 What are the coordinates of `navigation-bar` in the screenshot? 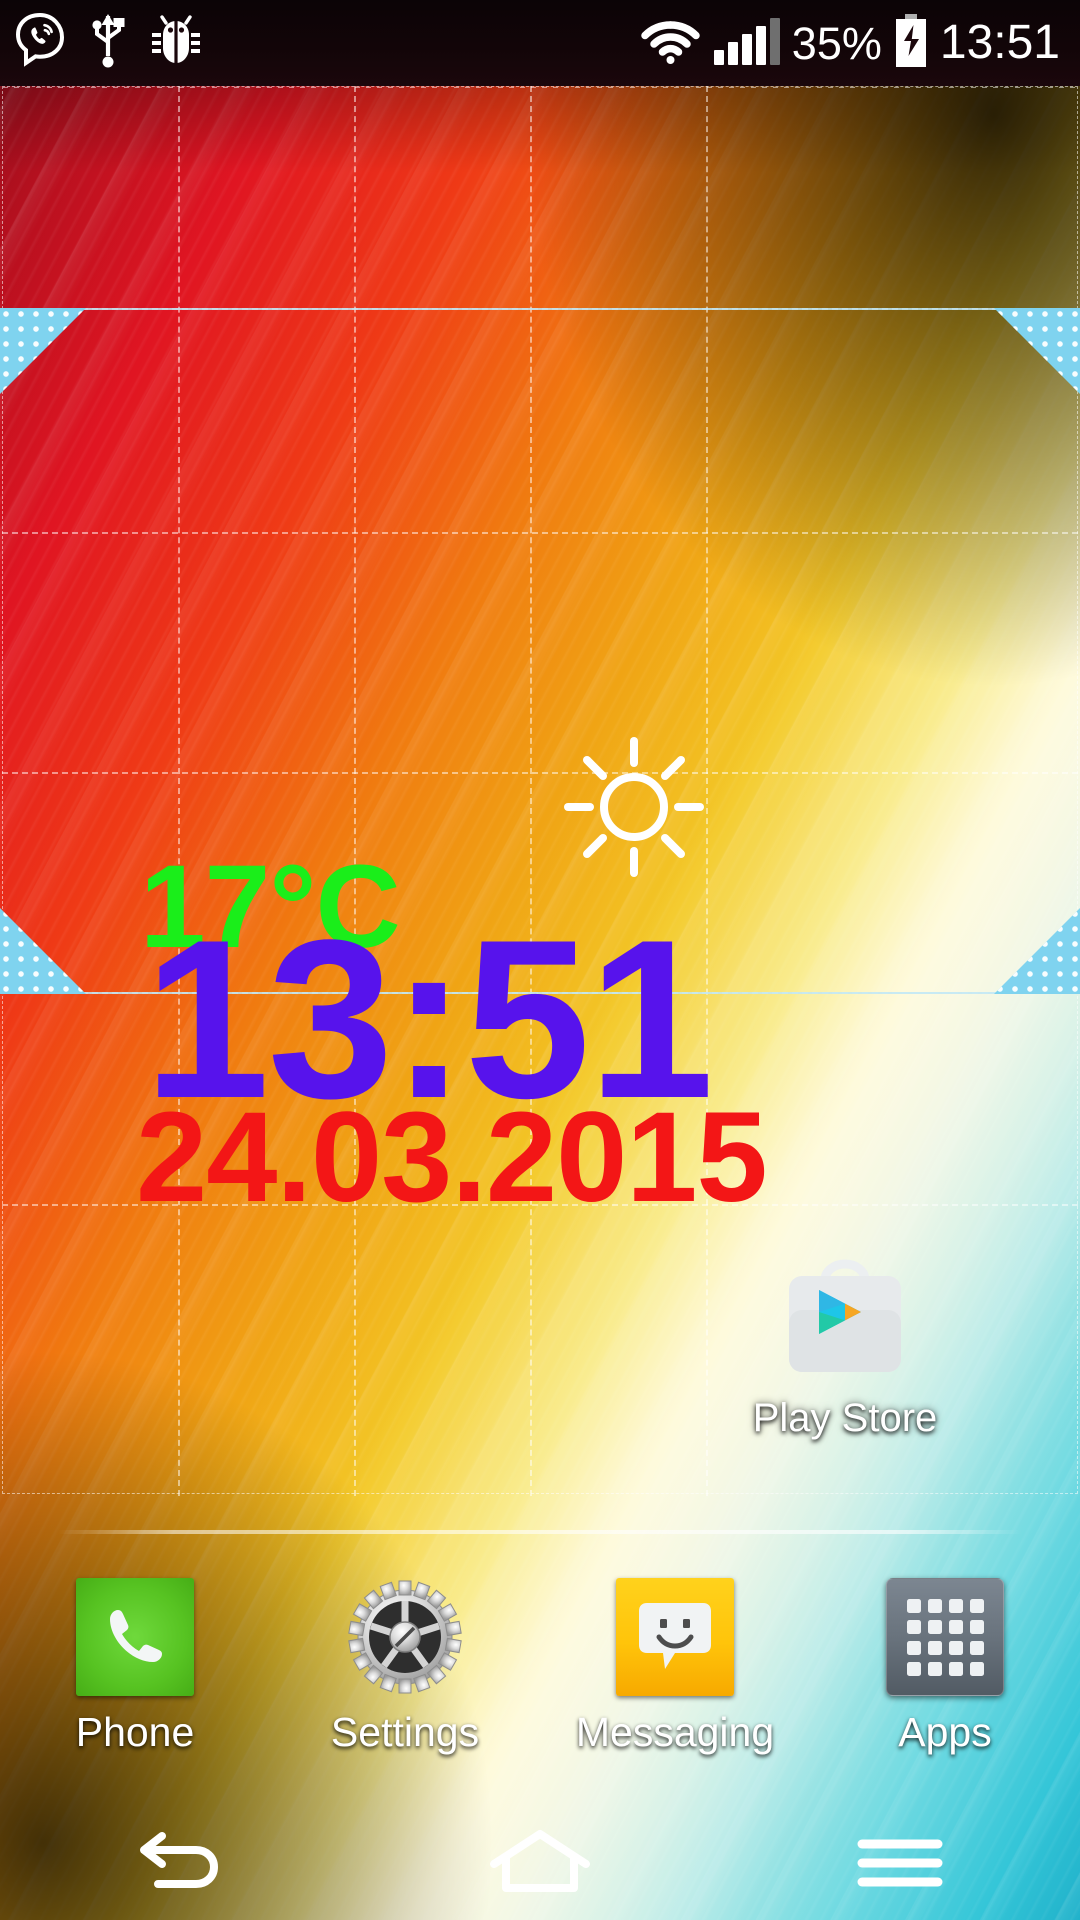 It's located at (540, 1865).